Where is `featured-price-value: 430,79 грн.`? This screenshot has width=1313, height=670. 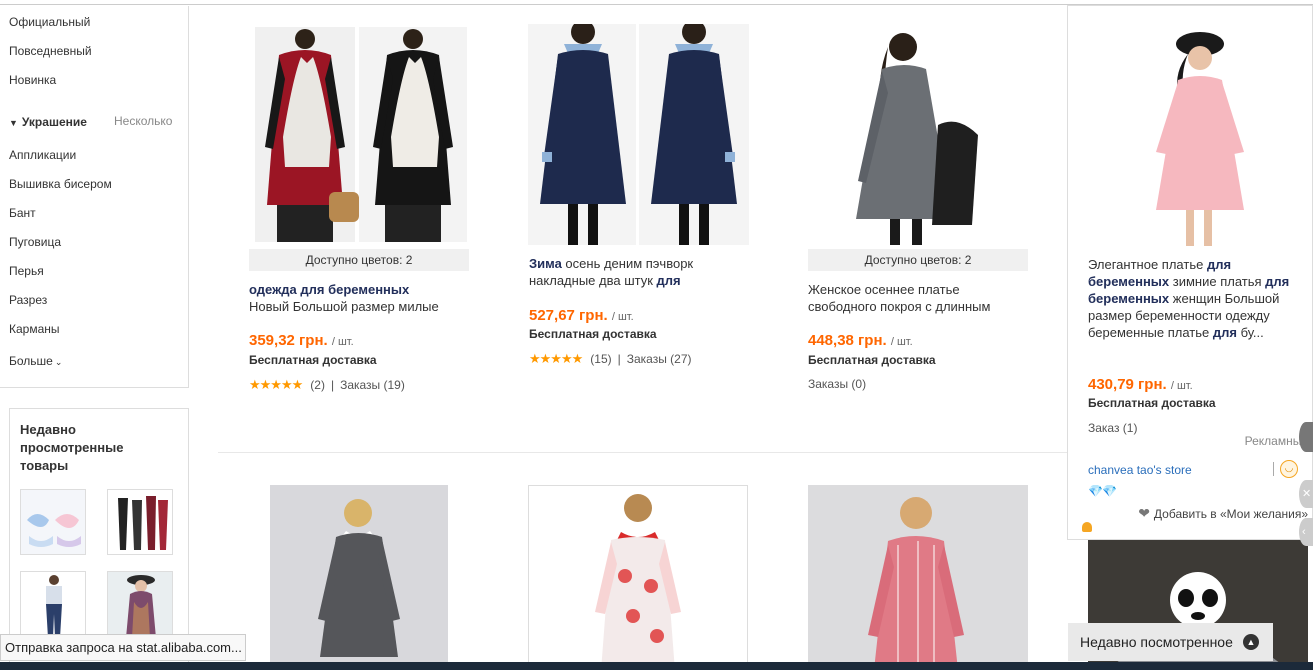
featured-price-value: 430,79 грн. is located at coordinates (1127, 384).